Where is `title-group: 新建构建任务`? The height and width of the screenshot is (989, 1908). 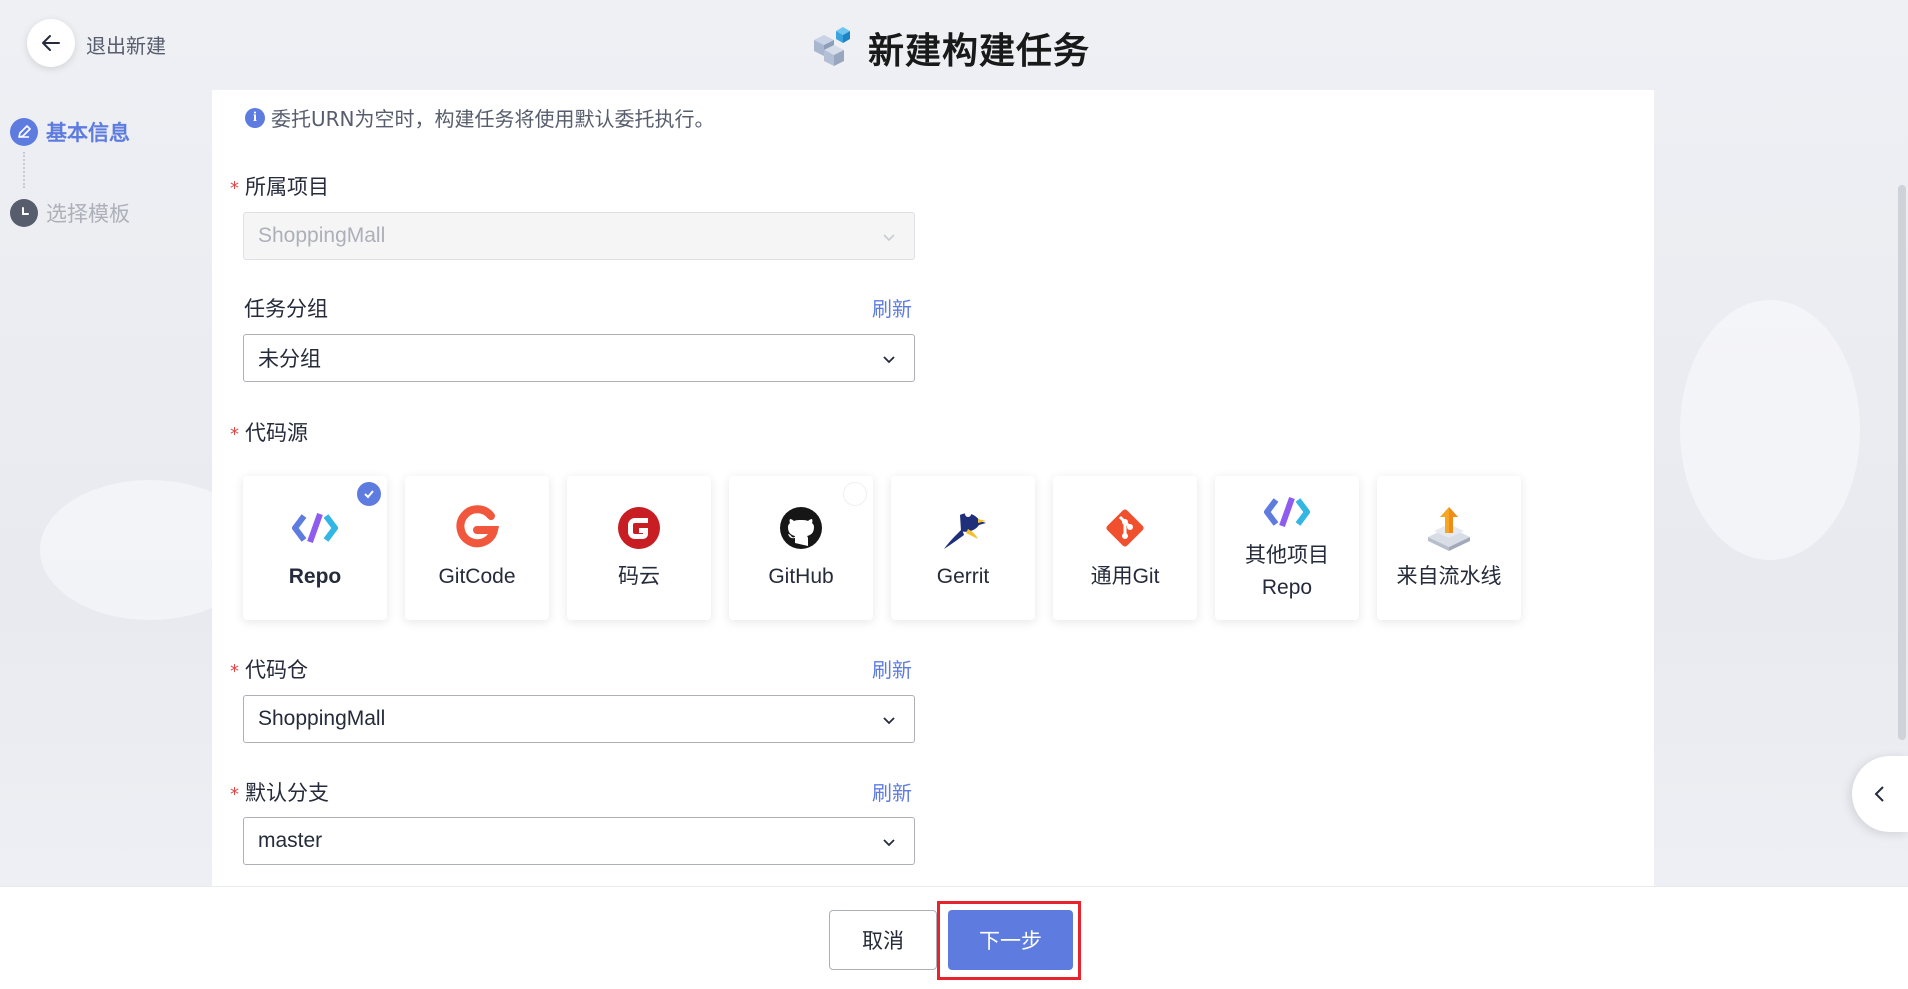 title-group: 新建构建任务 is located at coordinates (948, 48).